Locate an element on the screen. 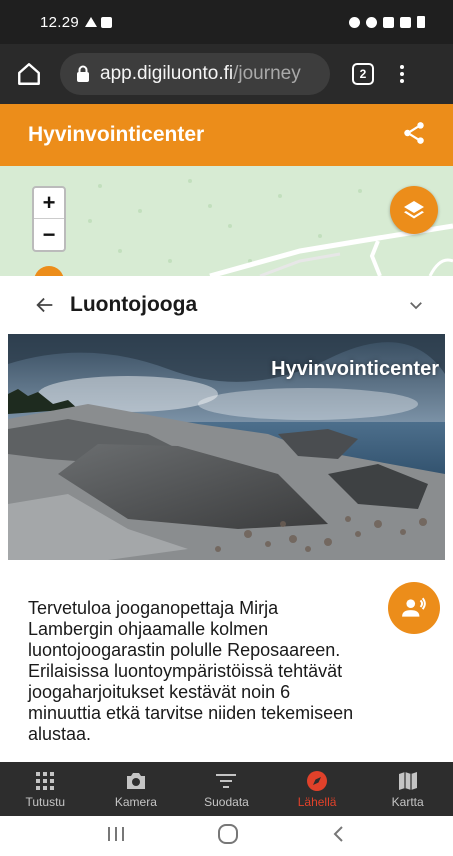 The height and width of the screenshot is (856, 453). nav-label: Lähellä is located at coordinates (317, 801).